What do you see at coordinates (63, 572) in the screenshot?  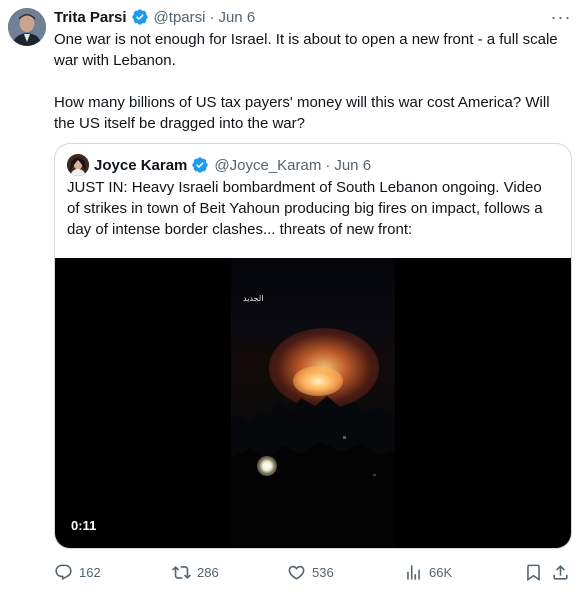 I see `reply-icon` at bounding box center [63, 572].